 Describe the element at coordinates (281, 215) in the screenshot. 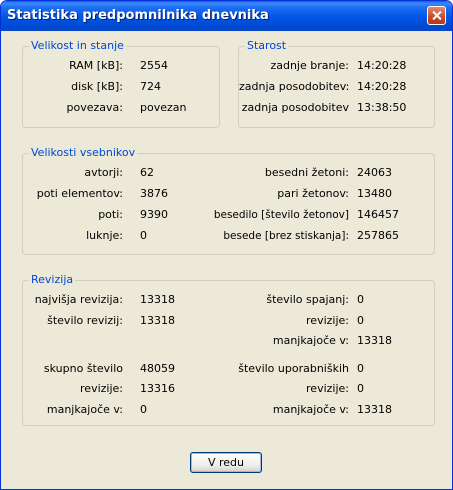

I see `text-token-count-label: besedilo [število žetonov]` at that location.